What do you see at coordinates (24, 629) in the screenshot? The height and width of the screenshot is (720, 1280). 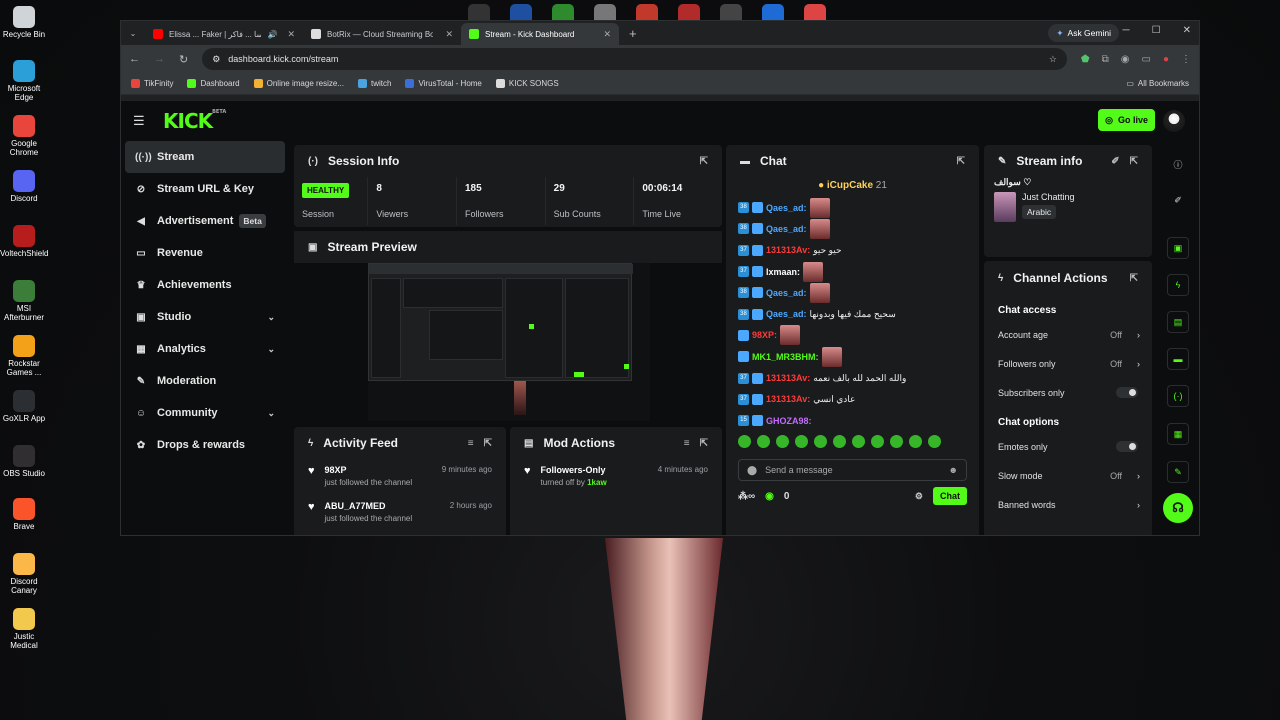 I see `desktop-icon: Justic Medical` at bounding box center [24, 629].